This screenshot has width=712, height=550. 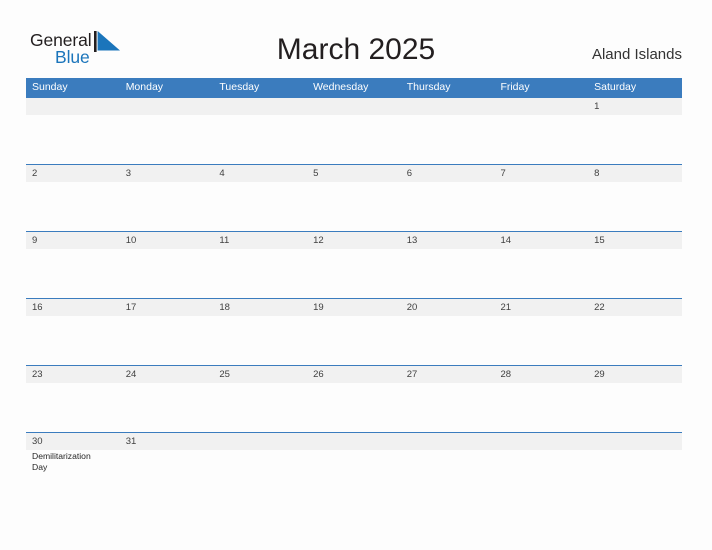 What do you see at coordinates (448, 398) in the screenshot?
I see `calendar-day-cell: 27` at bounding box center [448, 398].